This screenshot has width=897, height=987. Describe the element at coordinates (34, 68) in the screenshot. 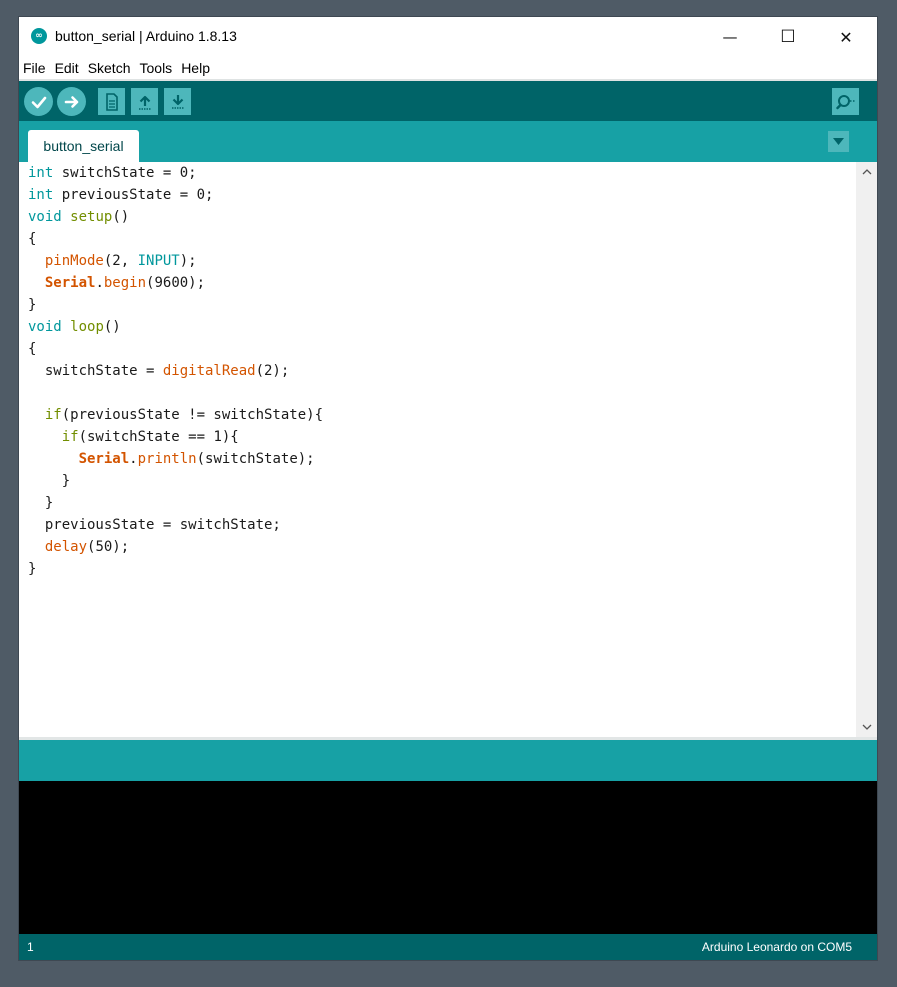

I see `menu-file: File` at that location.